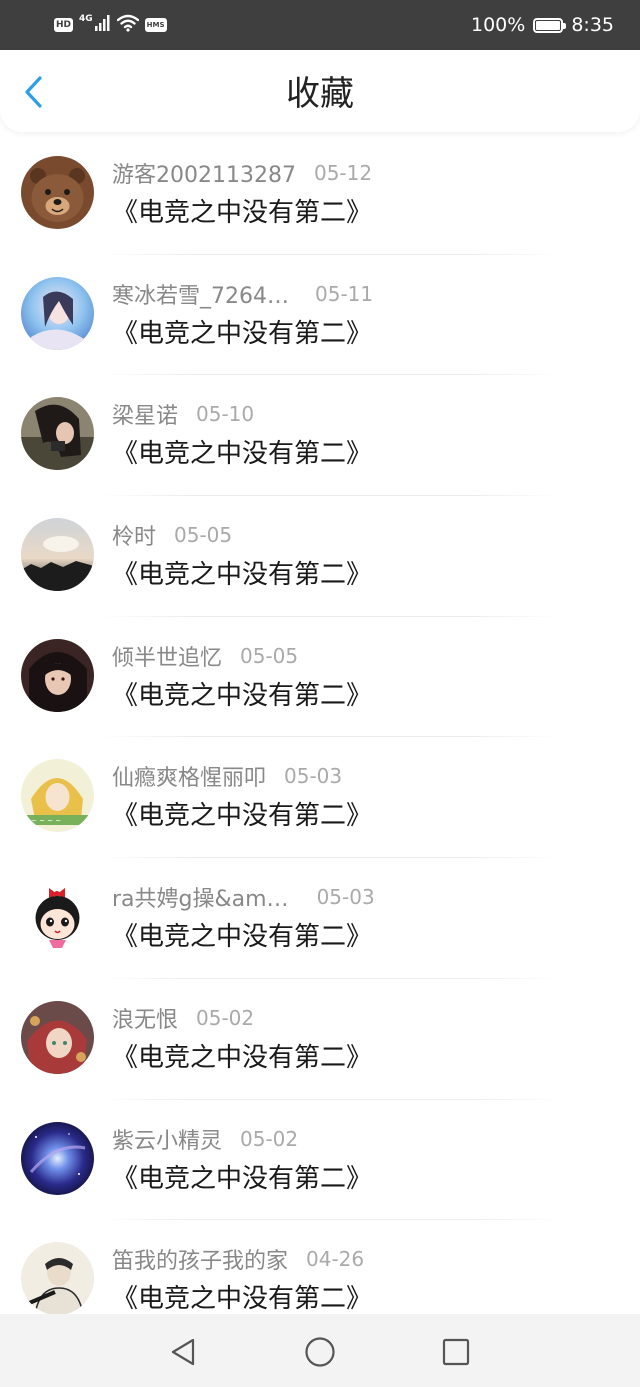  Describe the element at coordinates (145, 414) in the screenshot. I see `user-name: 梁星诺` at that location.